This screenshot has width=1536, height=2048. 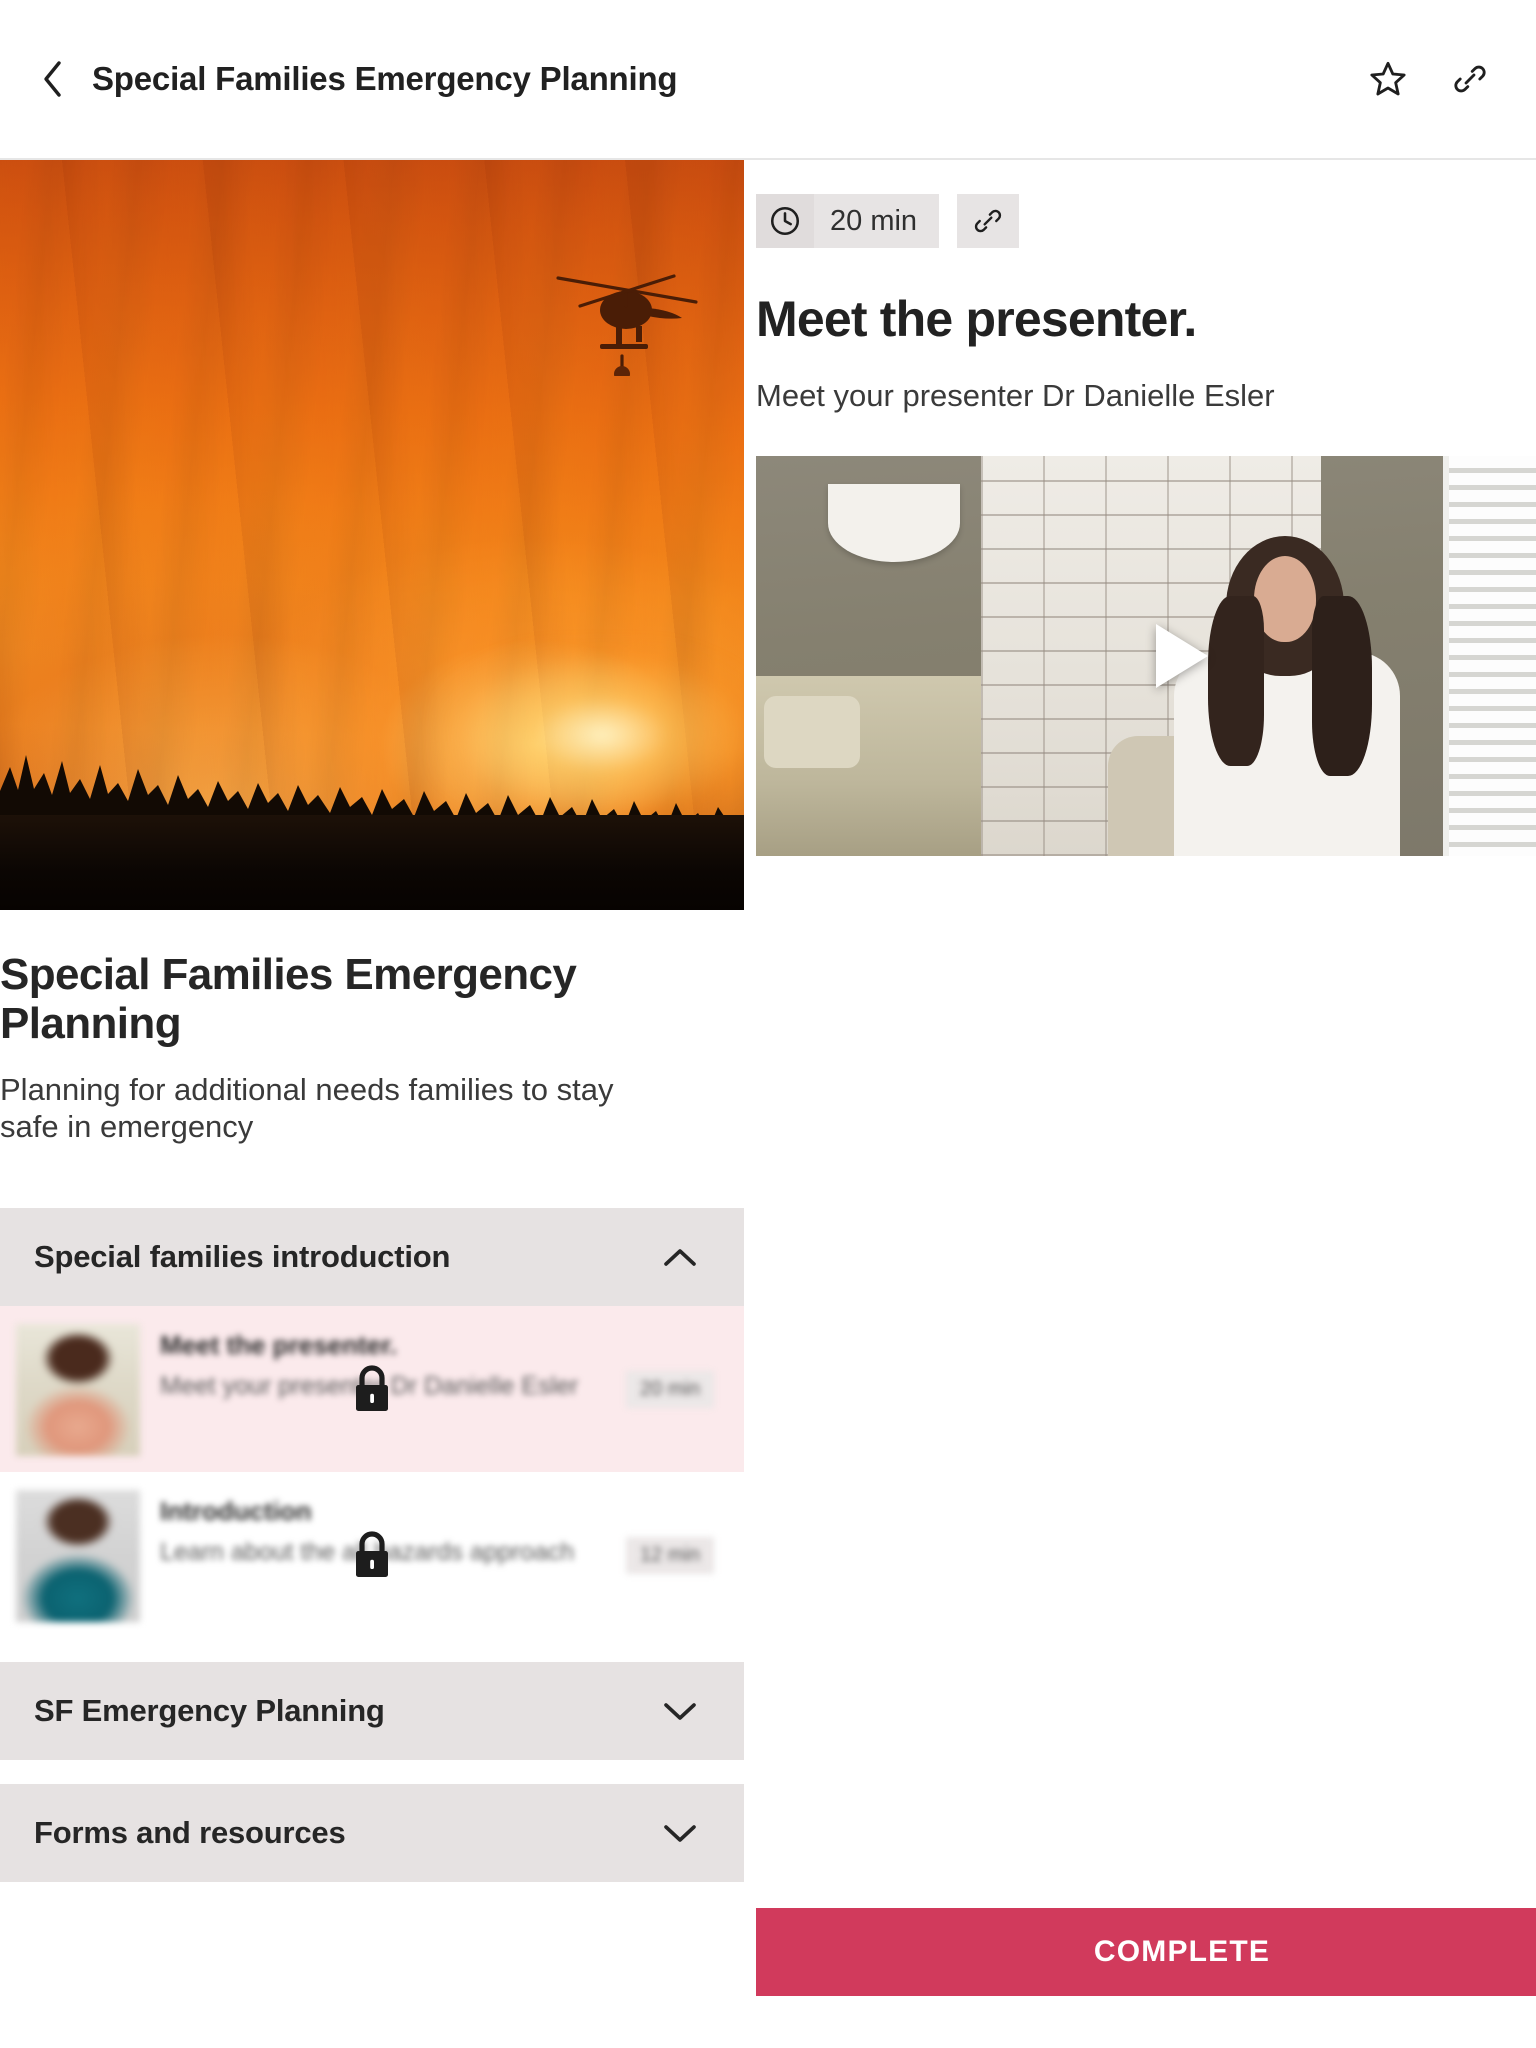 What do you see at coordinates (812, 732) in the screenshot?
I see `video-cushion` at bounding box center [812, 732].